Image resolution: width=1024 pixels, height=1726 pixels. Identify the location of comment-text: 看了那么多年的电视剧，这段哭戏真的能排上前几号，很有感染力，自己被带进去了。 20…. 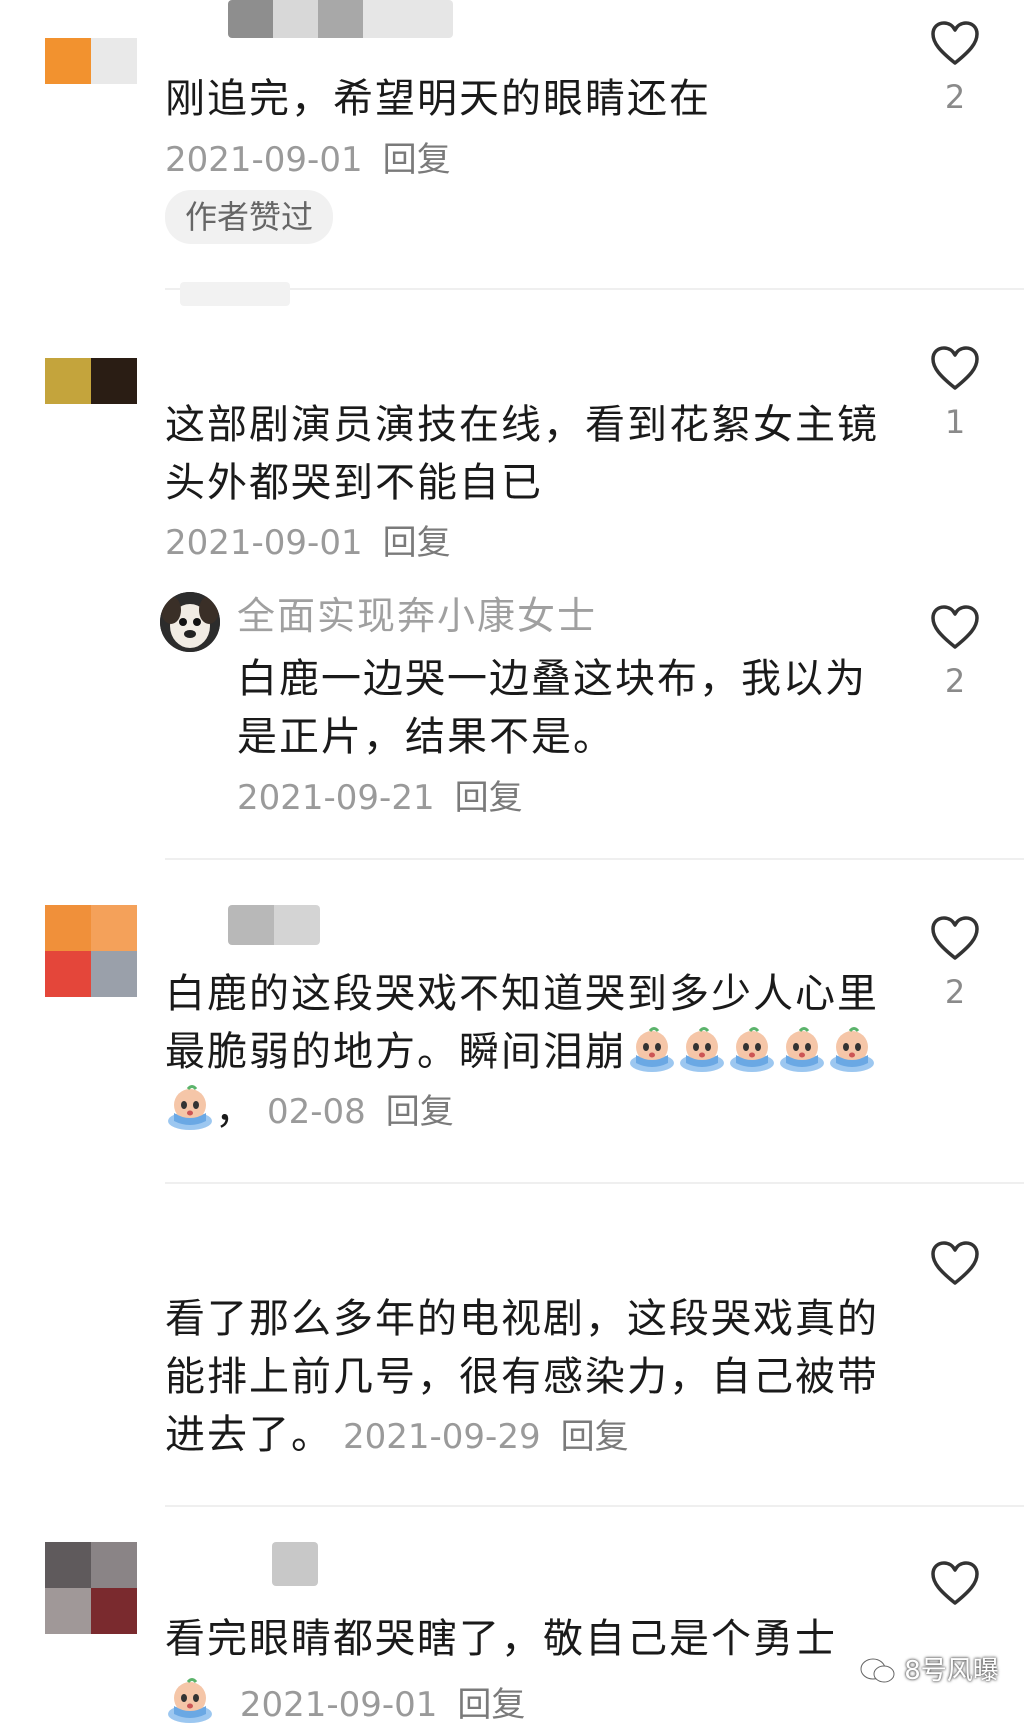
(525, 1378).